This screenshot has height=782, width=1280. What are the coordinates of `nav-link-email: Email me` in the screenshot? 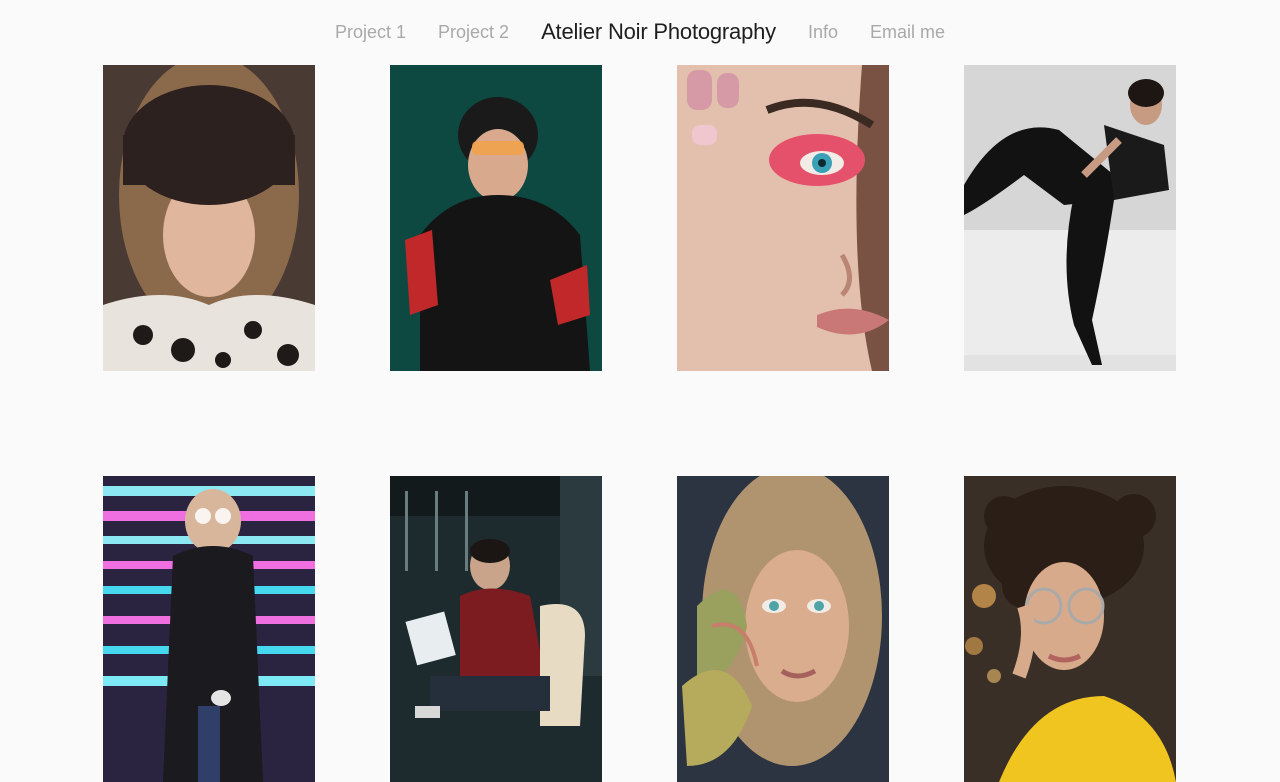 It's located at (907, 32).